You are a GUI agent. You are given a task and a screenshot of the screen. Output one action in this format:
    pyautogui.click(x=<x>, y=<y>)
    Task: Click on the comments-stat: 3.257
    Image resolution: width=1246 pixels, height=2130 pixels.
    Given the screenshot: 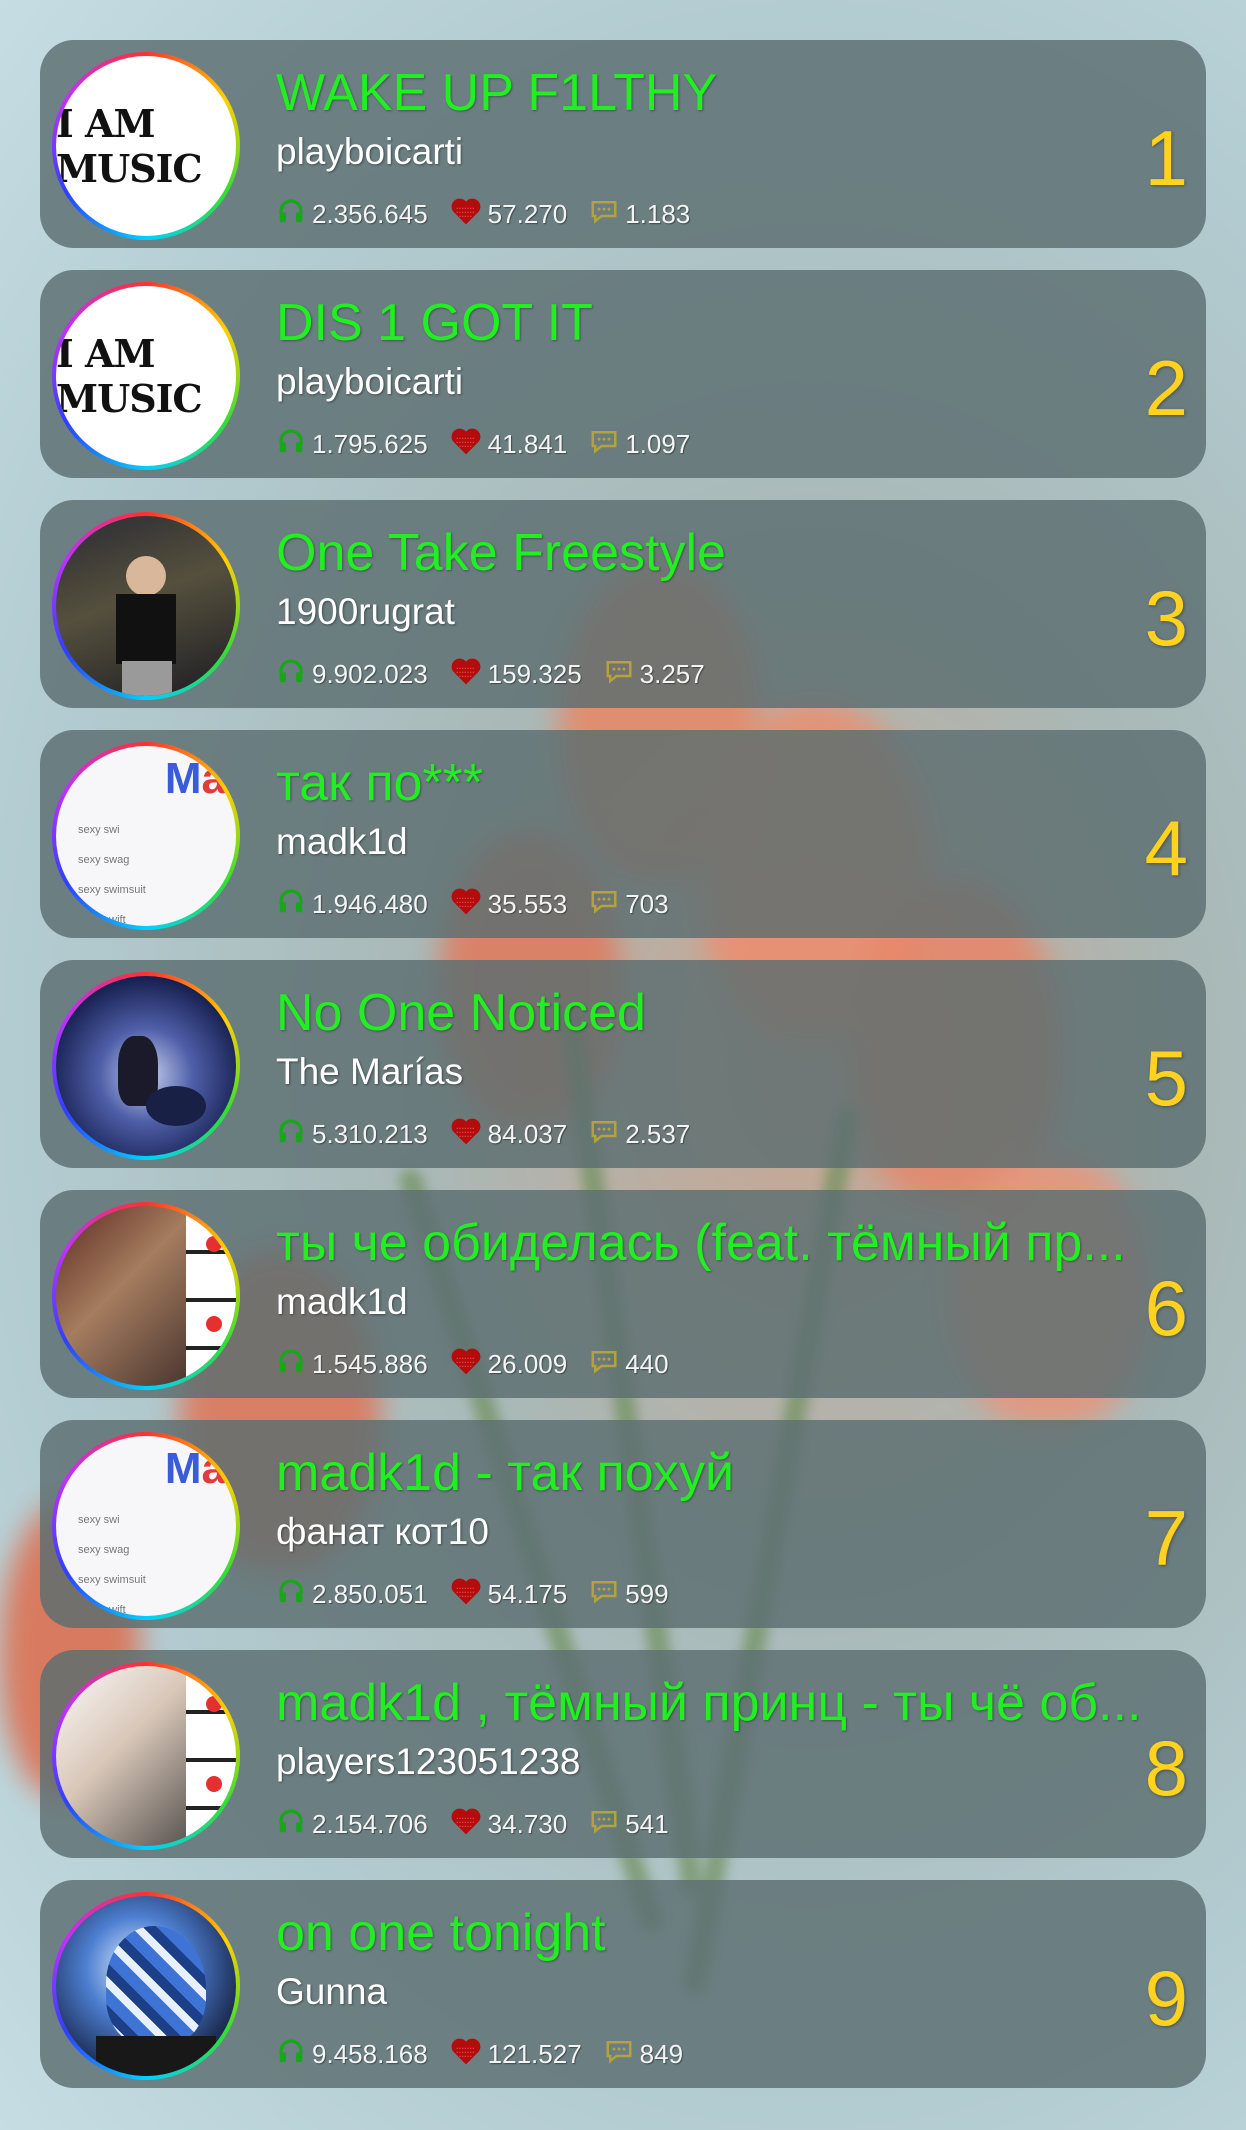 What is the action you would take?
    pyautogui.click(x=654, y=674)
    